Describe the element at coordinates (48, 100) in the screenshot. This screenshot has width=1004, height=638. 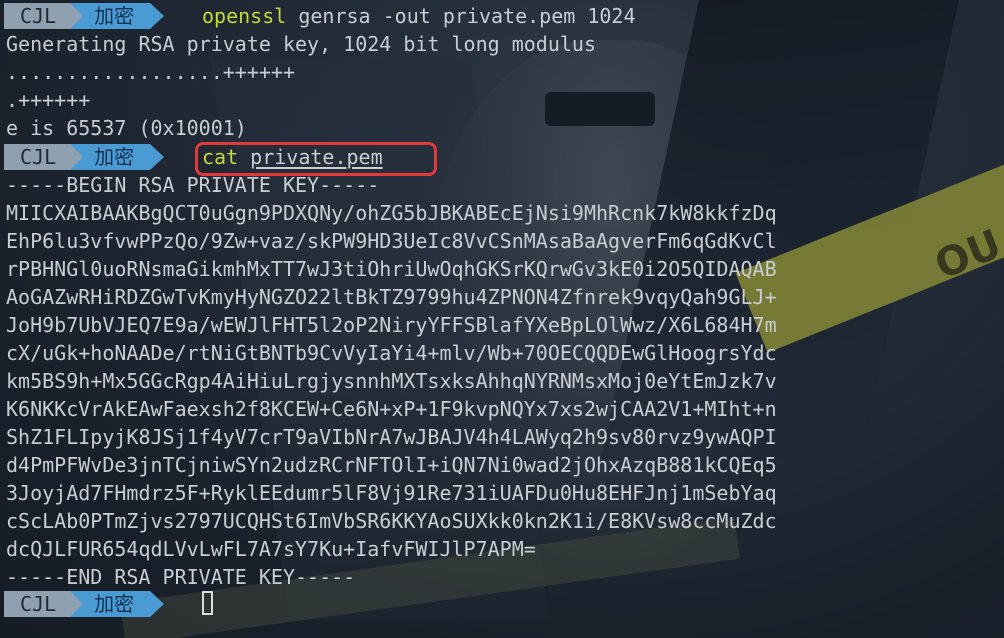
I see `output-line: .++++++` at that location.